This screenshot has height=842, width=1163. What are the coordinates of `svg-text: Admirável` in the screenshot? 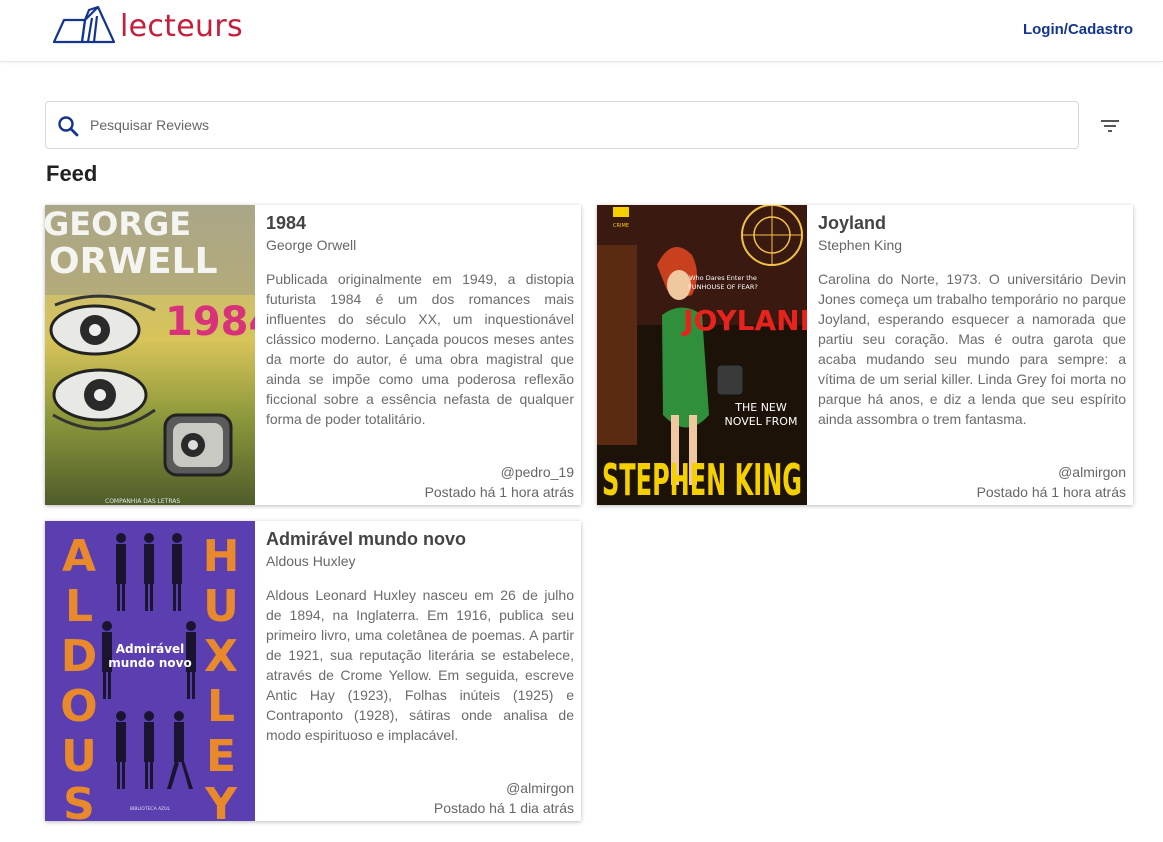 It's located at (150, 649).